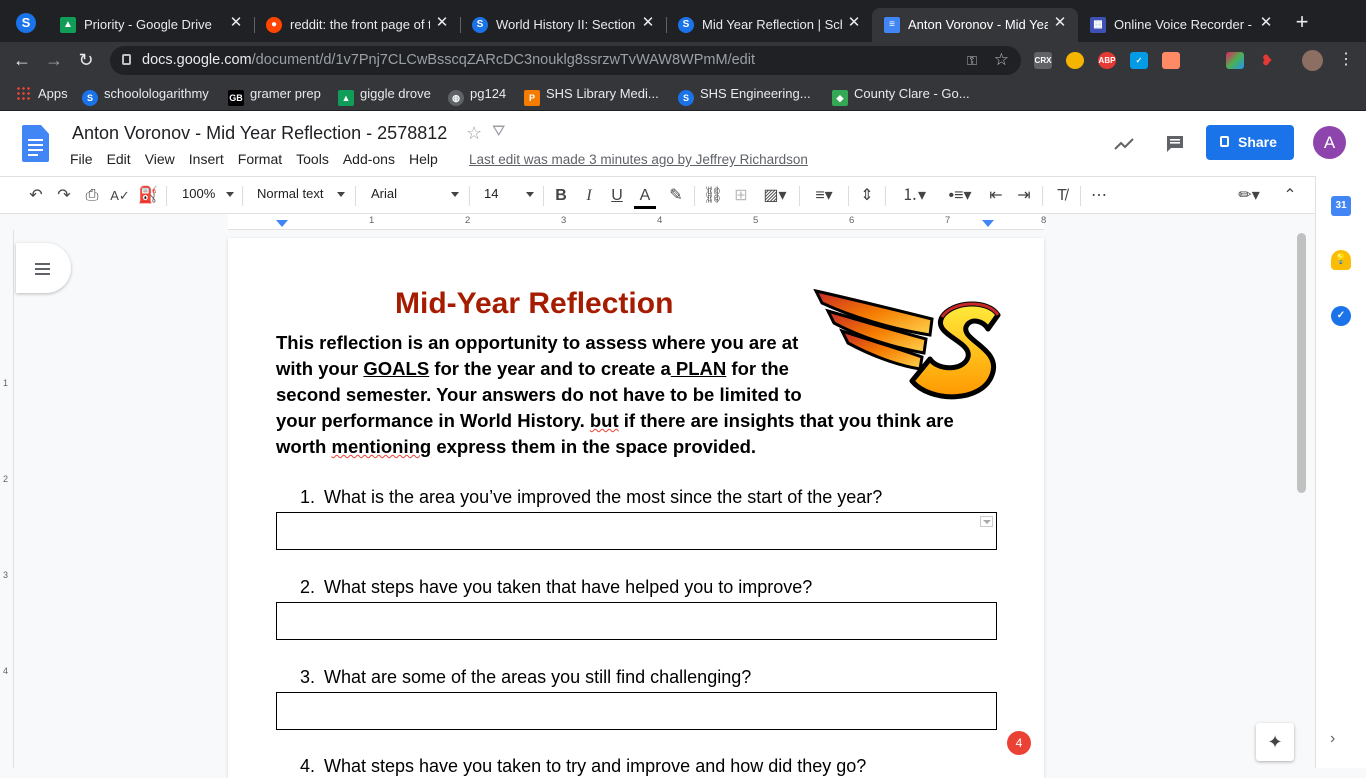 The image size is (1366, 778). What do you see at coordinates (1019, 743) in the screenshot?
I see `notification-badge: 4` at bounding box center [1019, 743].